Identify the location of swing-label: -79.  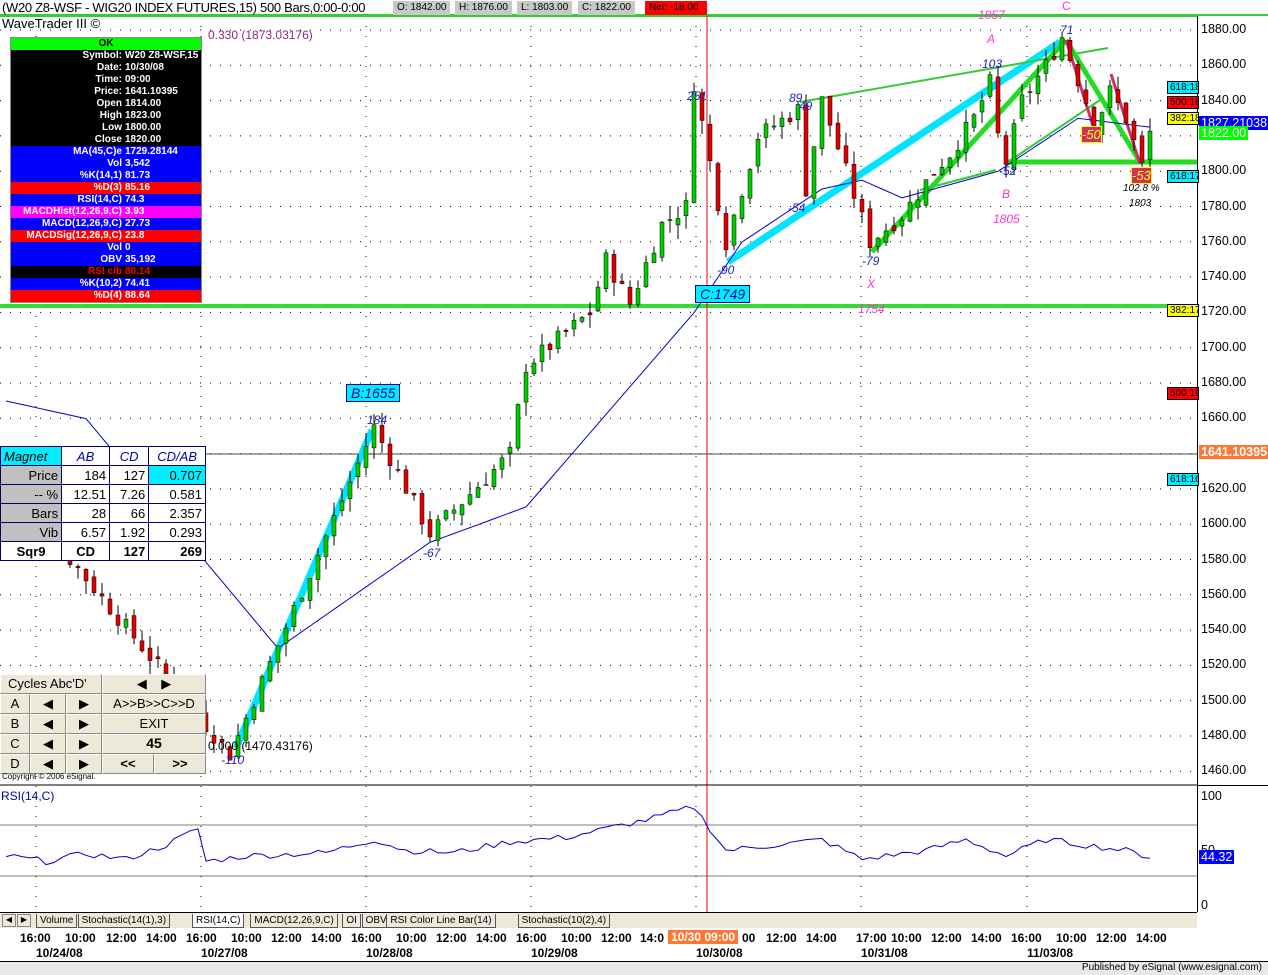
(871, 261).